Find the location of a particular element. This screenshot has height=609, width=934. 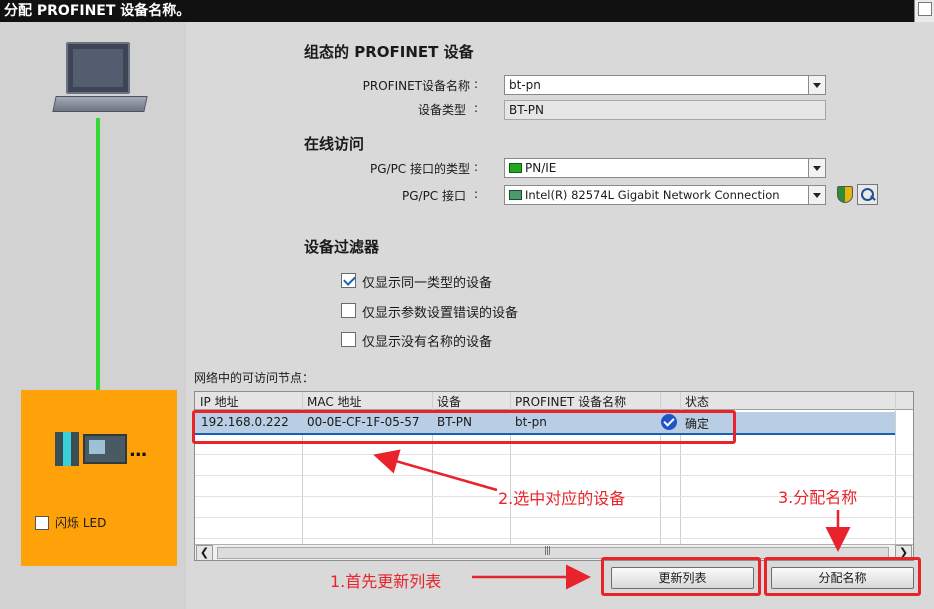

annotation-row-highlight is located at coordinates (464, 427).